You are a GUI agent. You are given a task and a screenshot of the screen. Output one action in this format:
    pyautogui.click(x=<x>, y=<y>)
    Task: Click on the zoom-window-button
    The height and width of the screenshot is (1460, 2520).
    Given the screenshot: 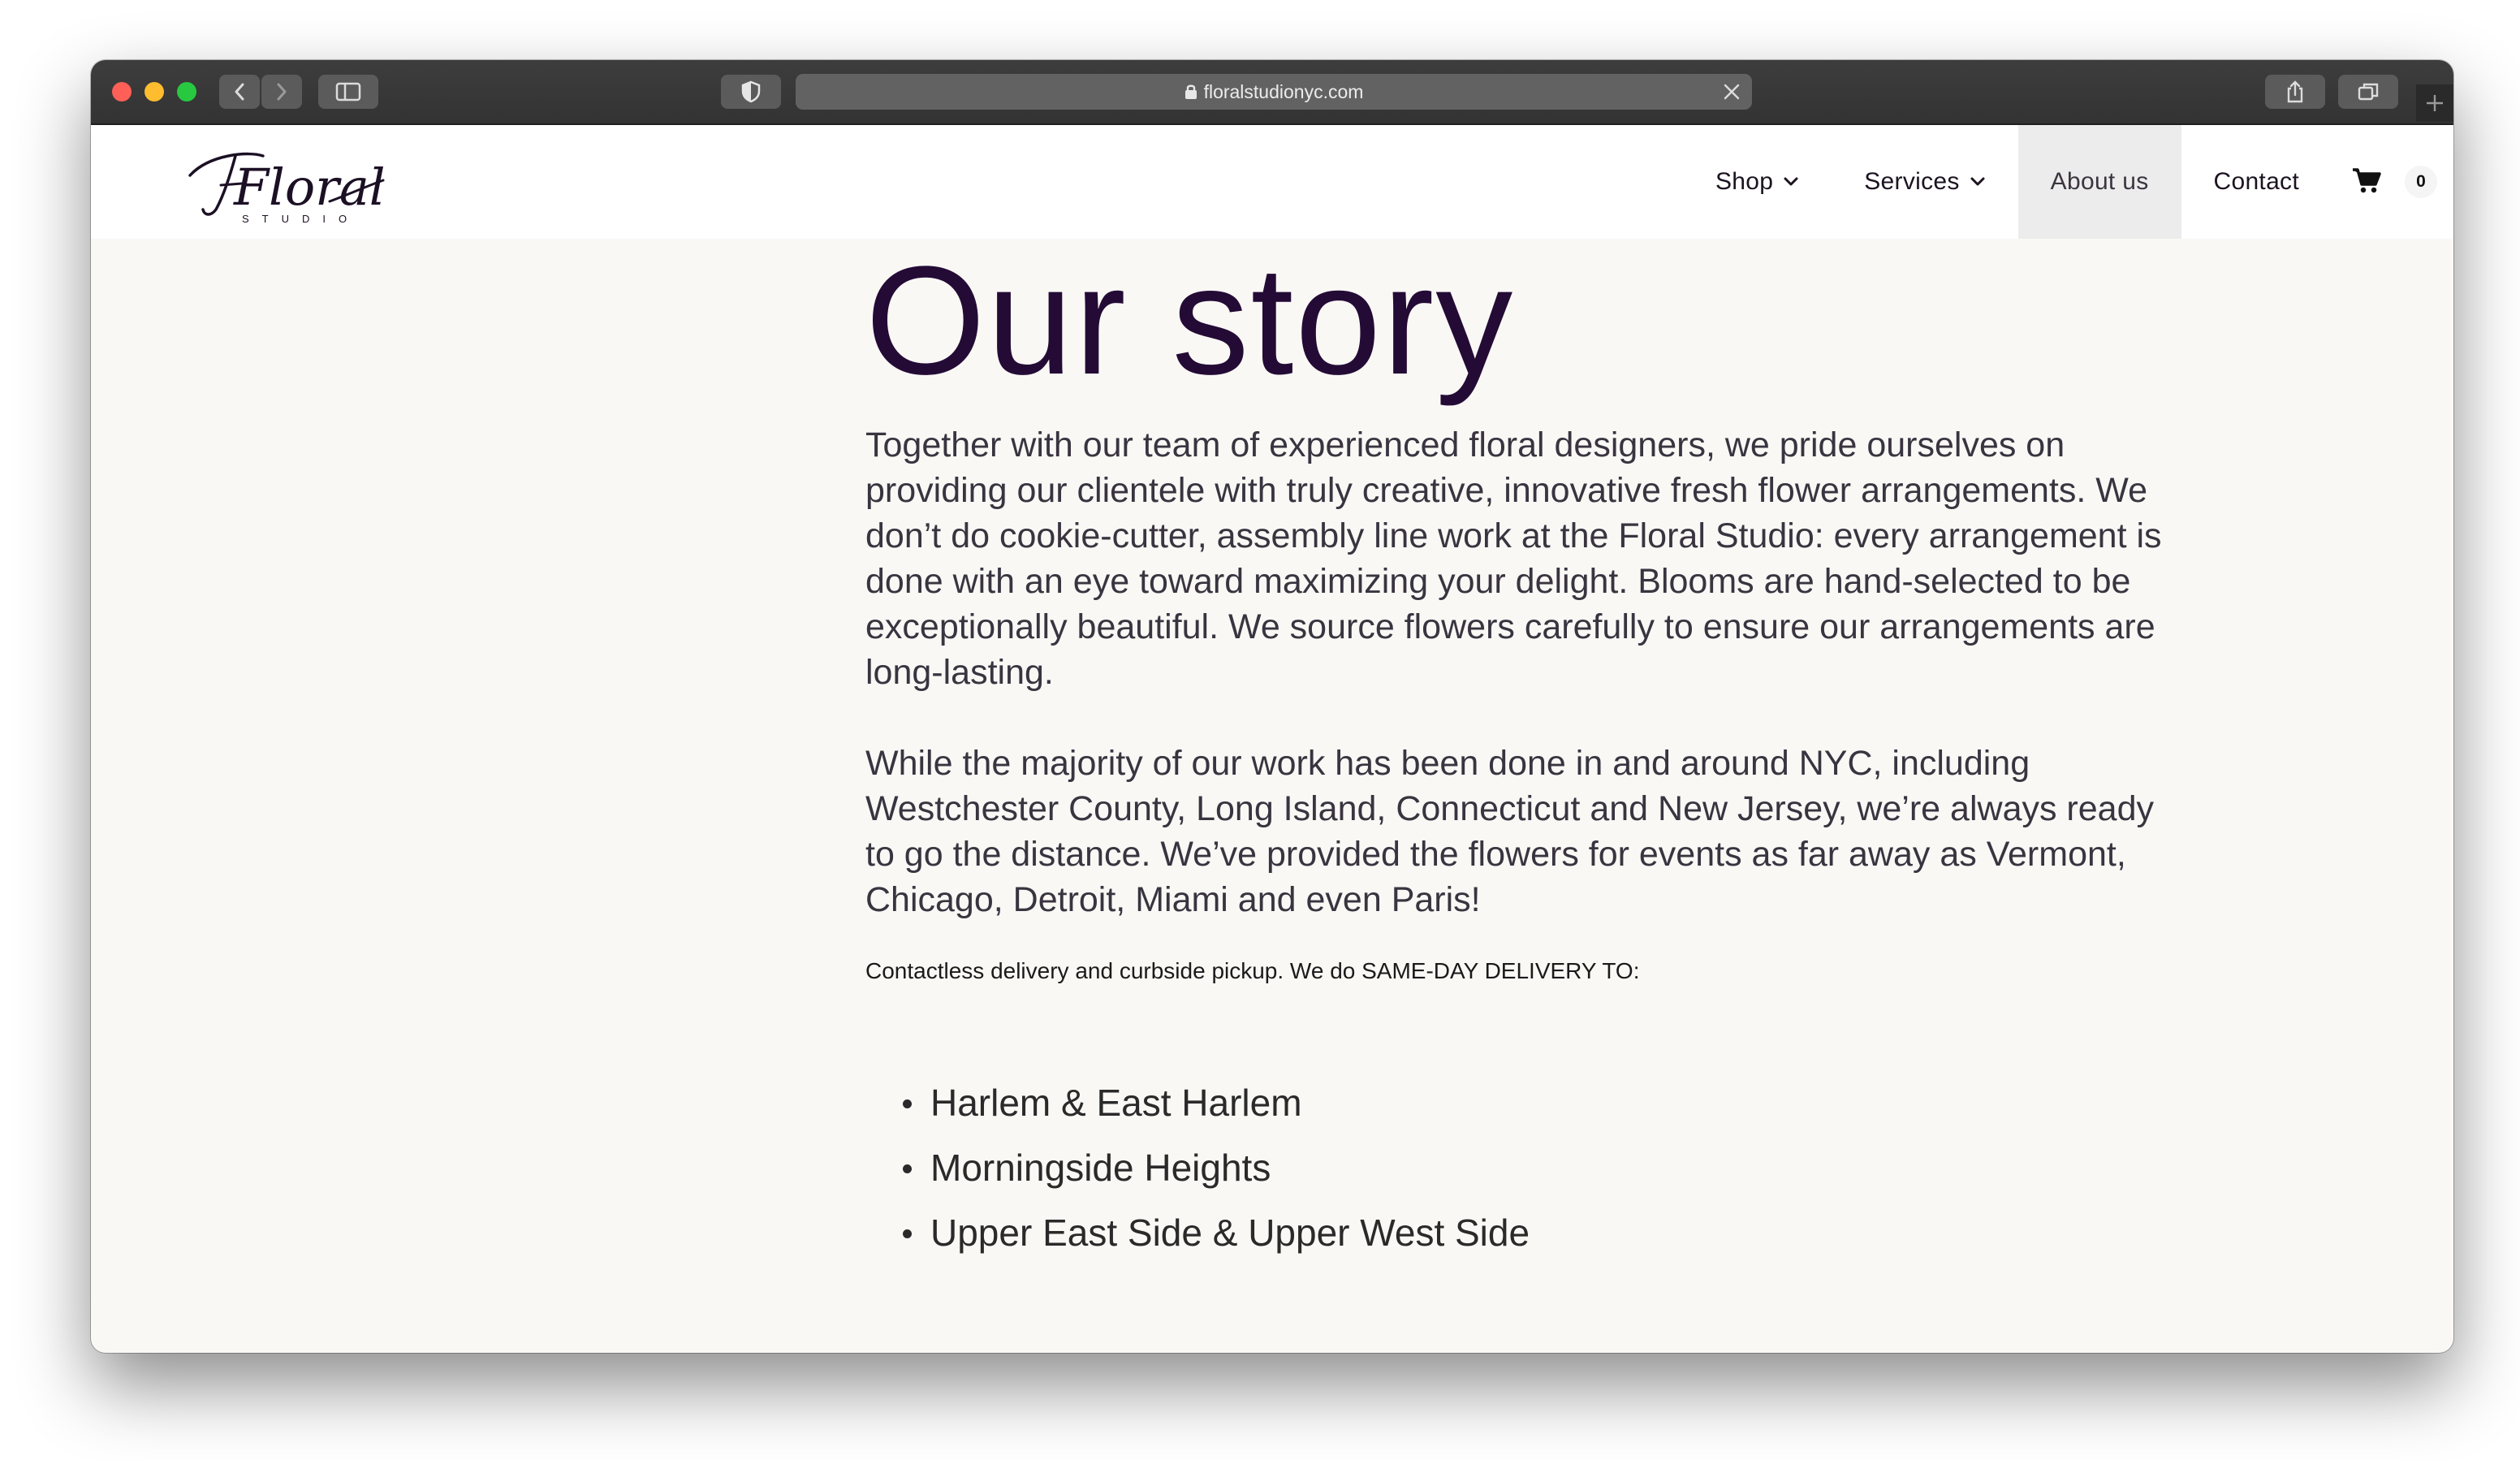 What is the action you would take?
    pyautogui.click(x=186, y=92)
    